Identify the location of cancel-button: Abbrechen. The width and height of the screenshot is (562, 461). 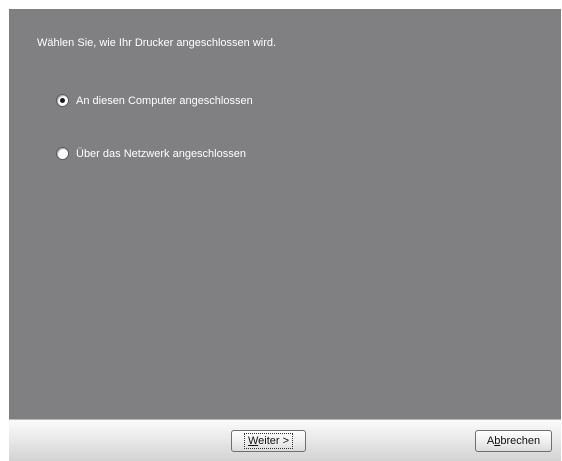
(513, 441).